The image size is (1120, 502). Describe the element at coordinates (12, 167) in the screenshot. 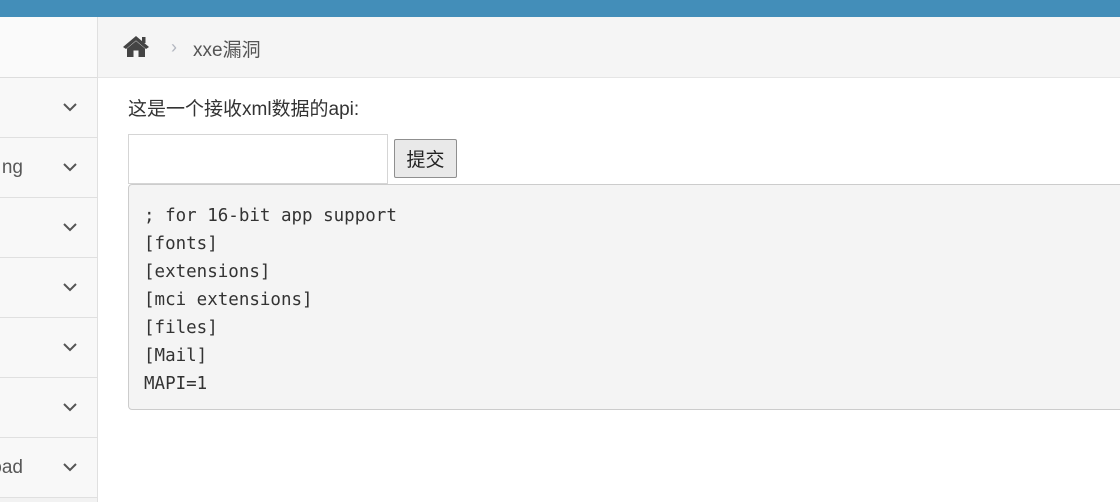

I see `sidebar-item-label: ng` at that location.